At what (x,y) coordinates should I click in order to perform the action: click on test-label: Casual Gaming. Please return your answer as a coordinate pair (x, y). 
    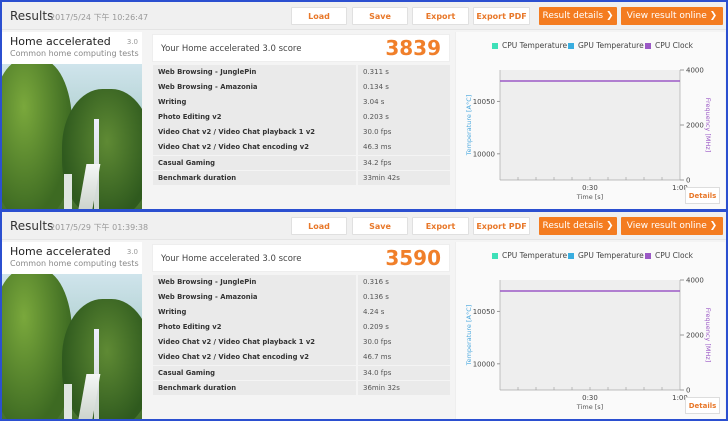
    Looking at the image, I should click on (254, 163).